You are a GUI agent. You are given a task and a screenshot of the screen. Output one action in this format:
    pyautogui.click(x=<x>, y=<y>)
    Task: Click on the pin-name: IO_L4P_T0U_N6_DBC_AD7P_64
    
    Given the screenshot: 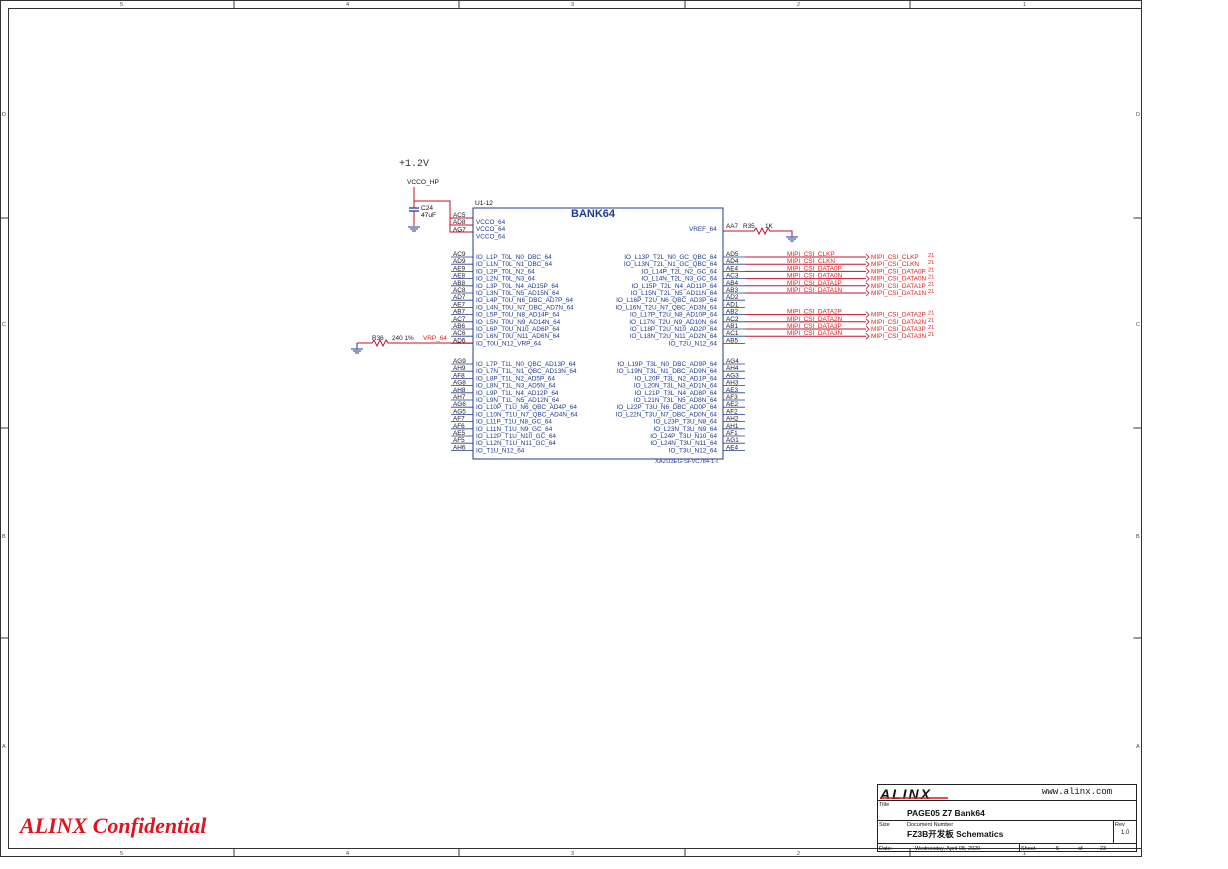 What is the action you would take?
    pyautogui.click(x=524, y=300)
    